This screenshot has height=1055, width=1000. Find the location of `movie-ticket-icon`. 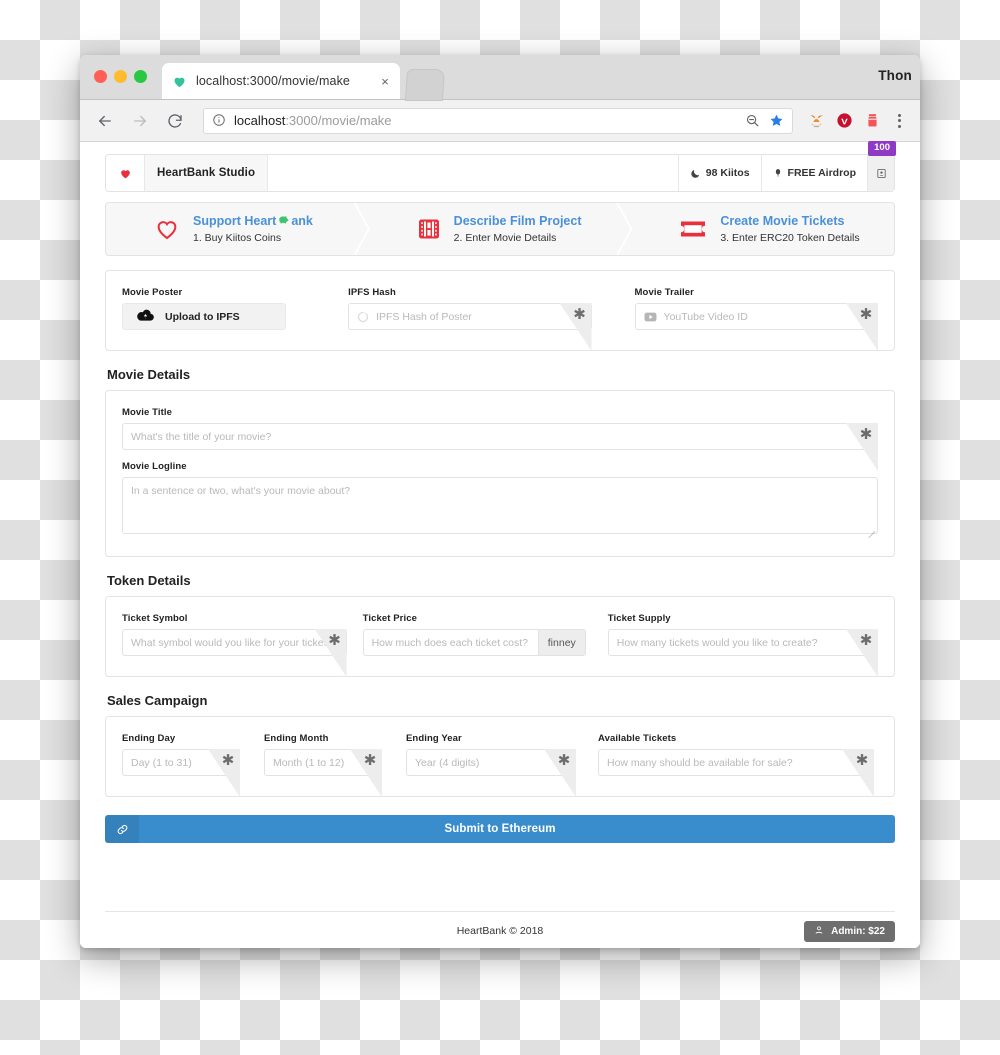

movie-ticket-icon is located at coordinates (693, 229).